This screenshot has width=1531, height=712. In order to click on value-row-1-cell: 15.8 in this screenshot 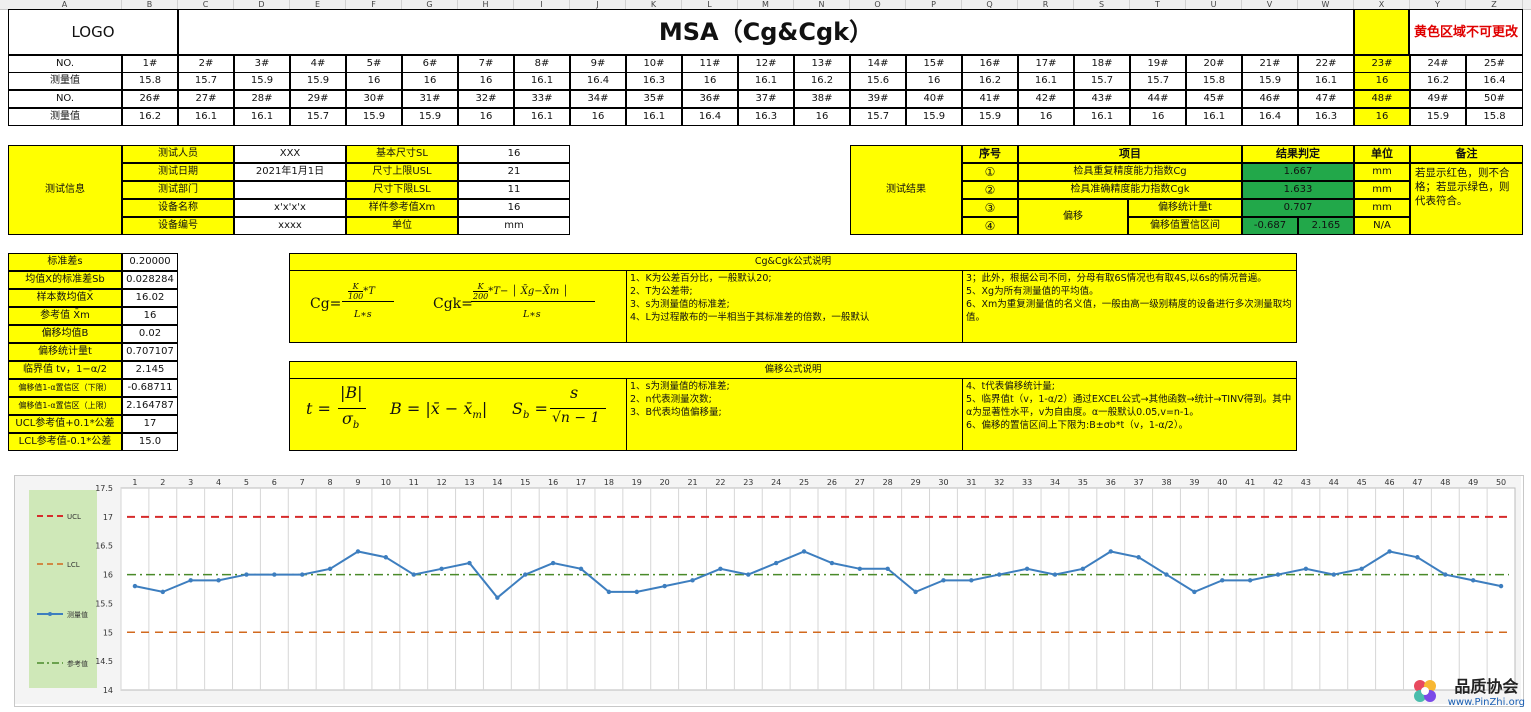, I will do `click(150, 81)`.